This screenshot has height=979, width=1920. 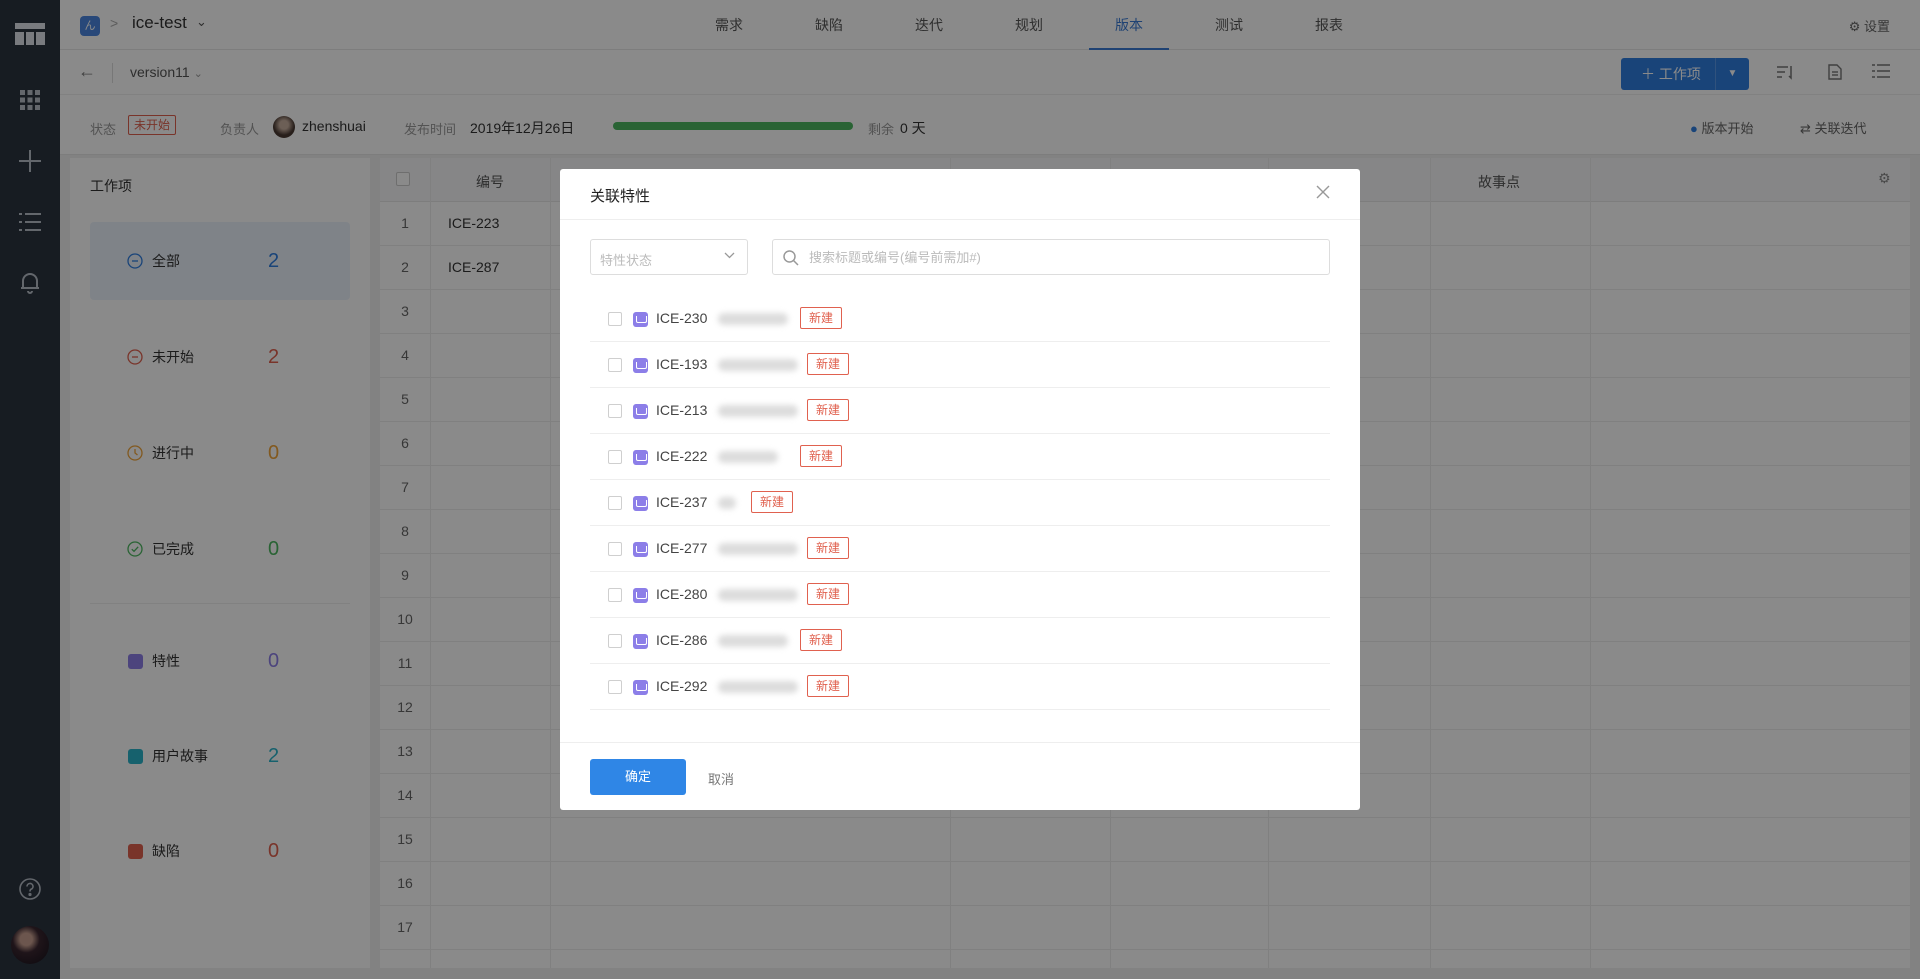 What do you see at coordinates (721, 778) in the screenshot?
I see `cancel-button: 取消` at bounding box center [721, 778].